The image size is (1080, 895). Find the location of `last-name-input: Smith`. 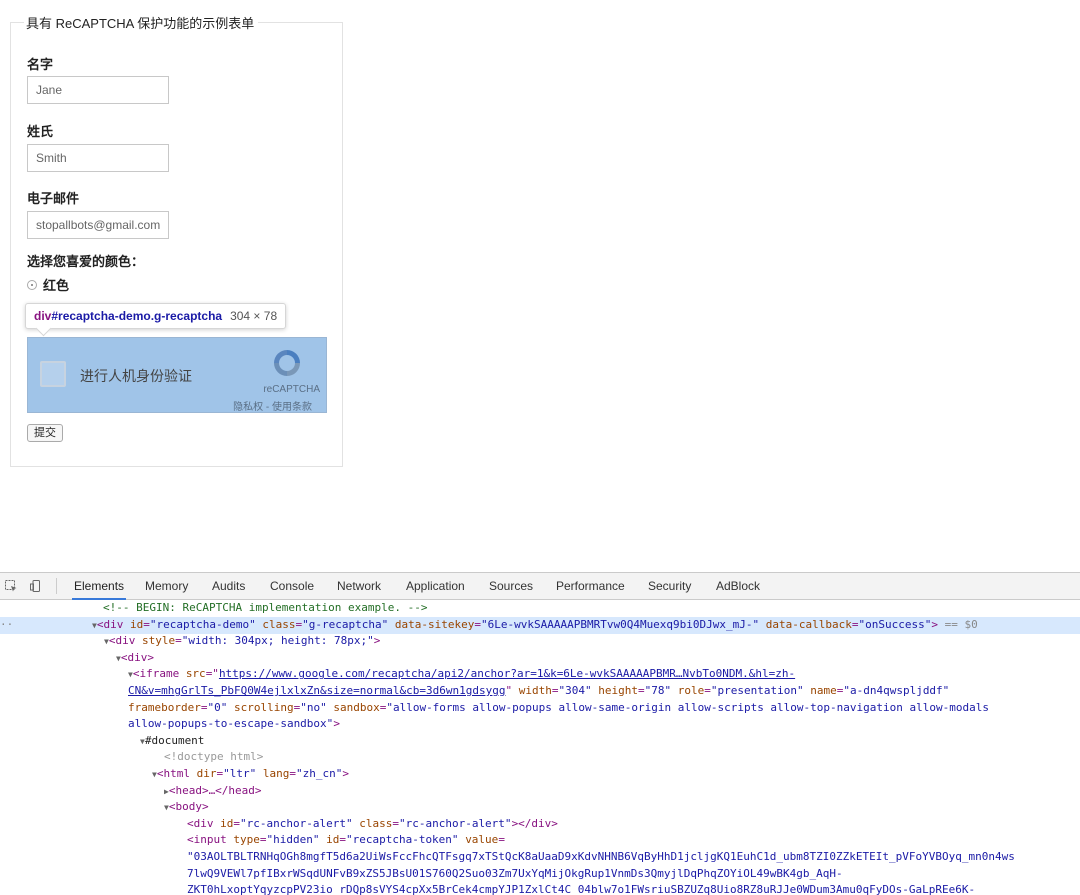

last-name-input: Smith is located at coordinates (98, 158).